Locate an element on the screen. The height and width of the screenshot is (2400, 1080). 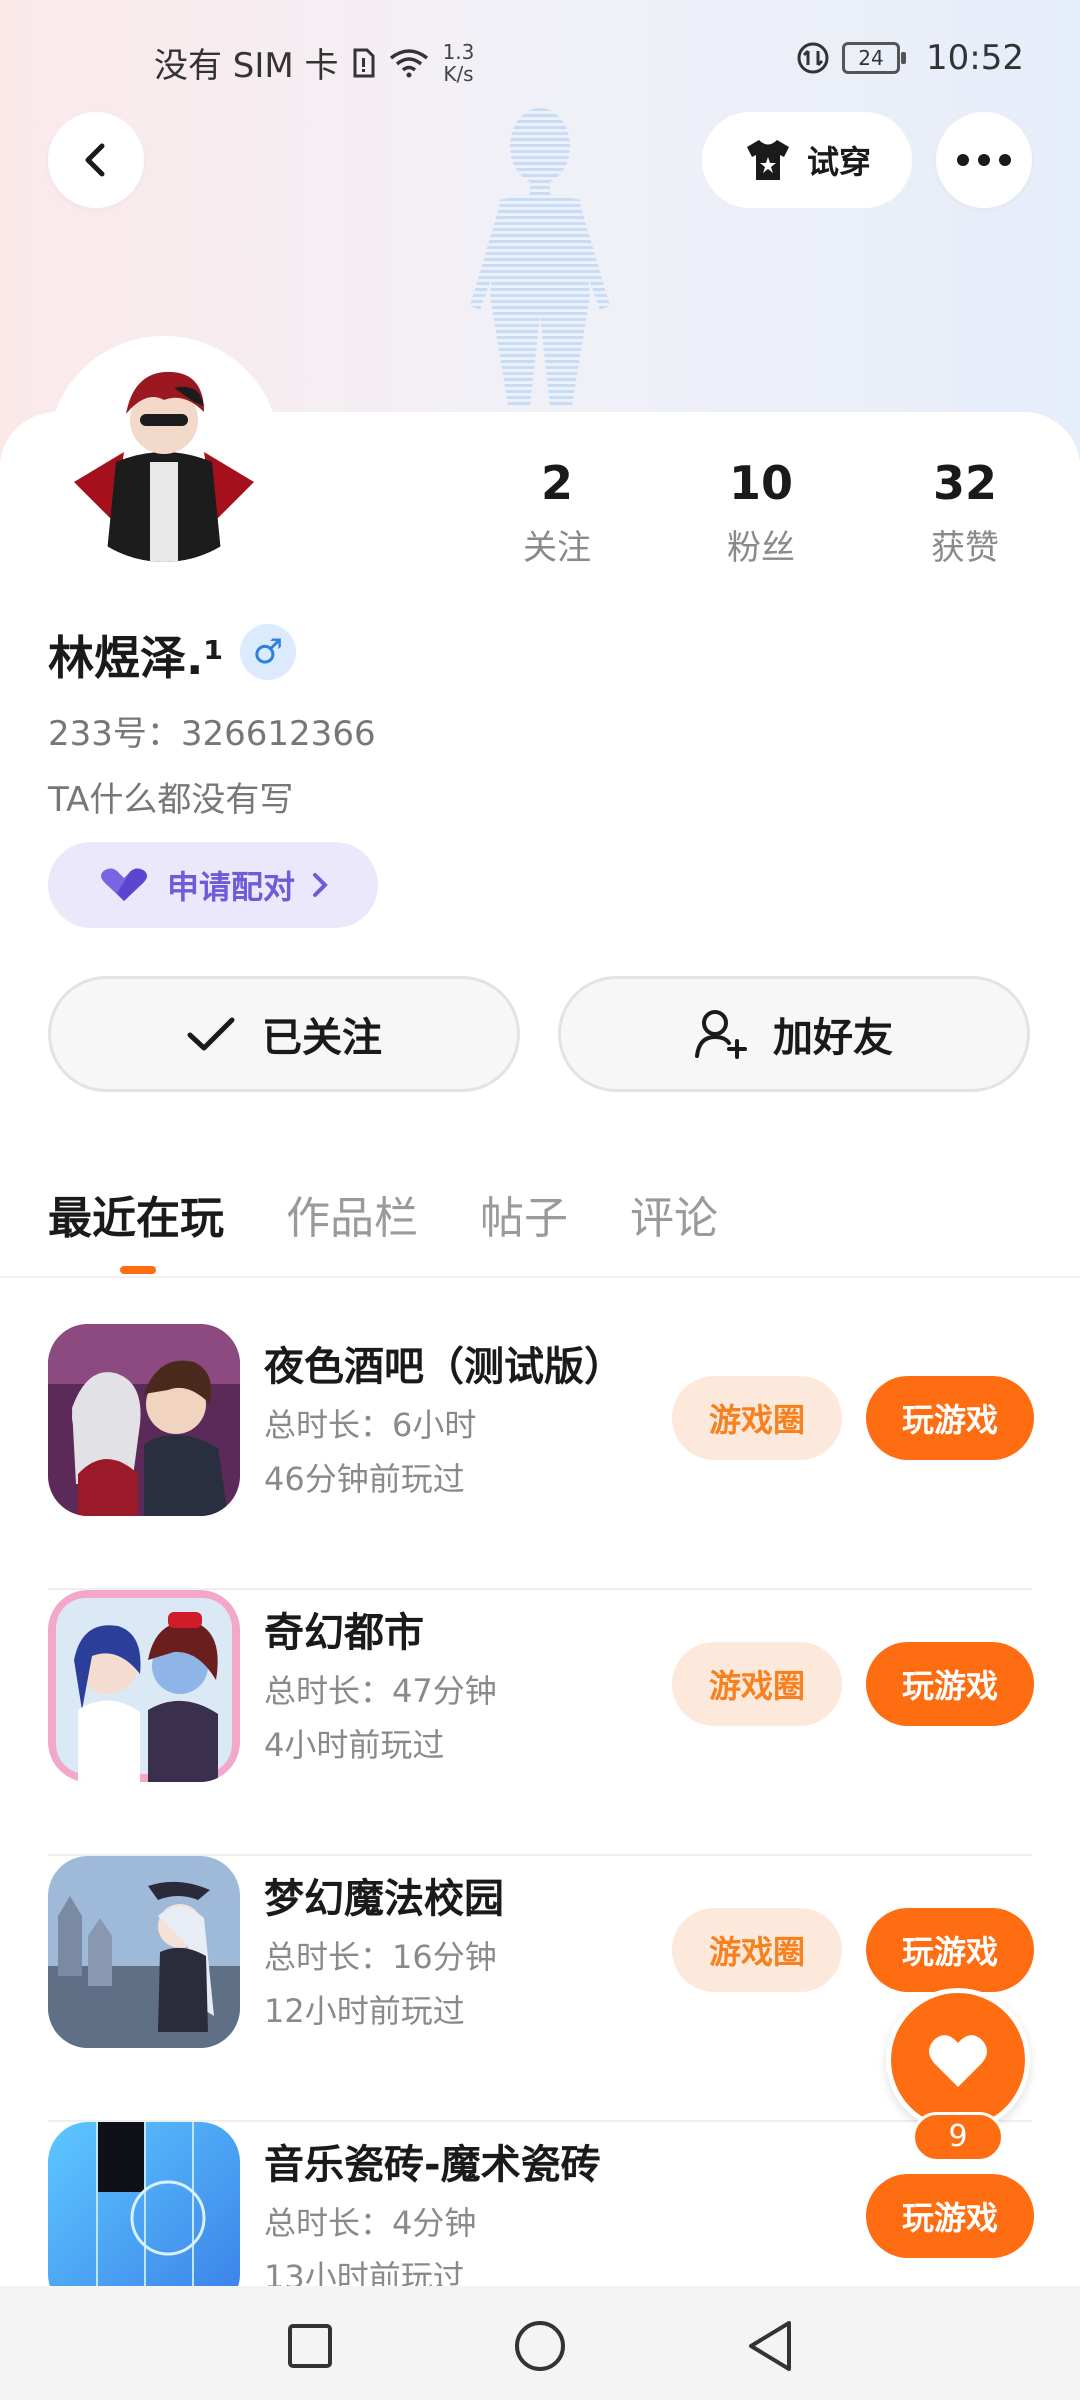
clock: 10:52 is located at coordinates (975, 58).